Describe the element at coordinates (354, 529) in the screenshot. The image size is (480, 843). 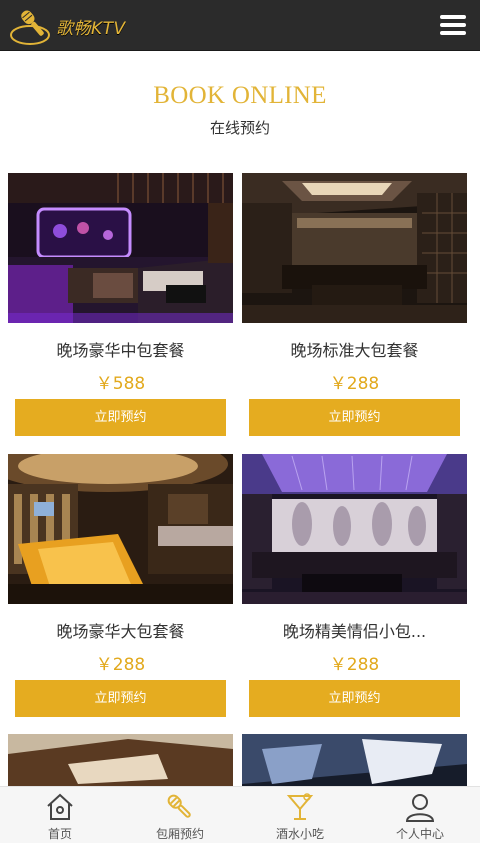
I see `package-image-violet-room` at that location.